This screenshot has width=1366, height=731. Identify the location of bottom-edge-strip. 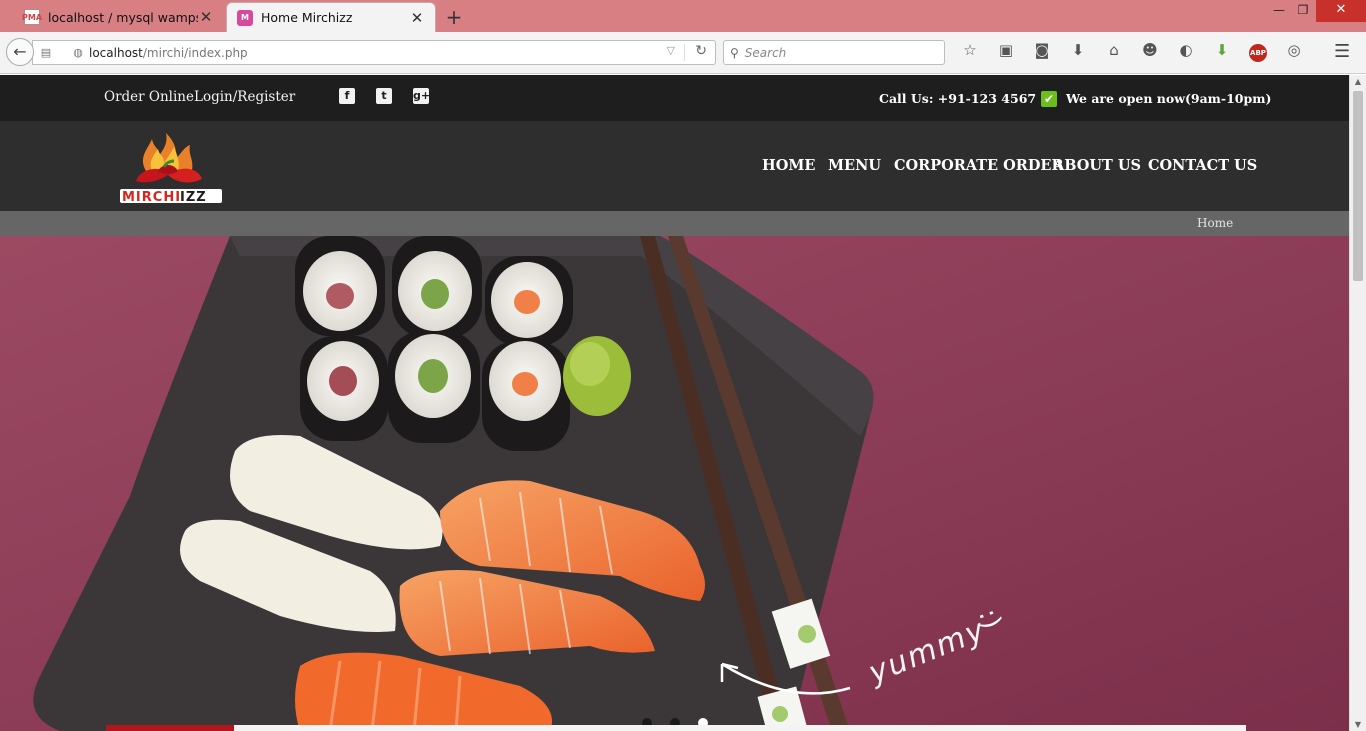
(676, 728).